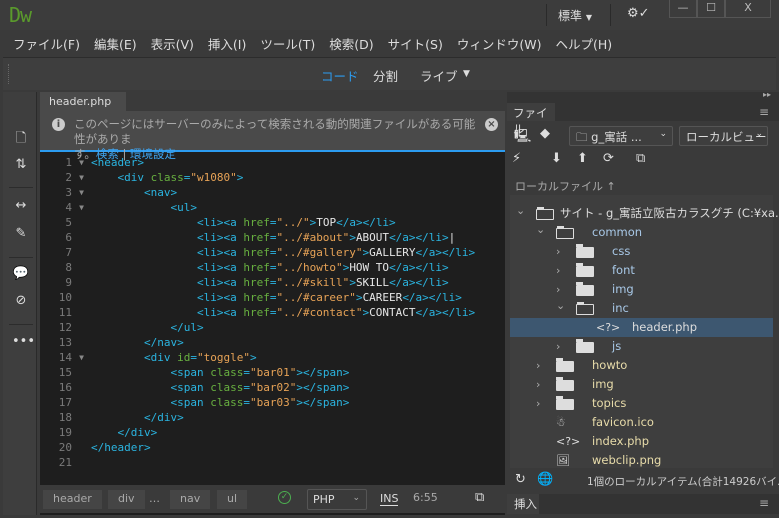 The image size is (779, 518). Describe the element at coordinates (711, 9) in the screenshot. I see `maximize-button: ☐` at that location.